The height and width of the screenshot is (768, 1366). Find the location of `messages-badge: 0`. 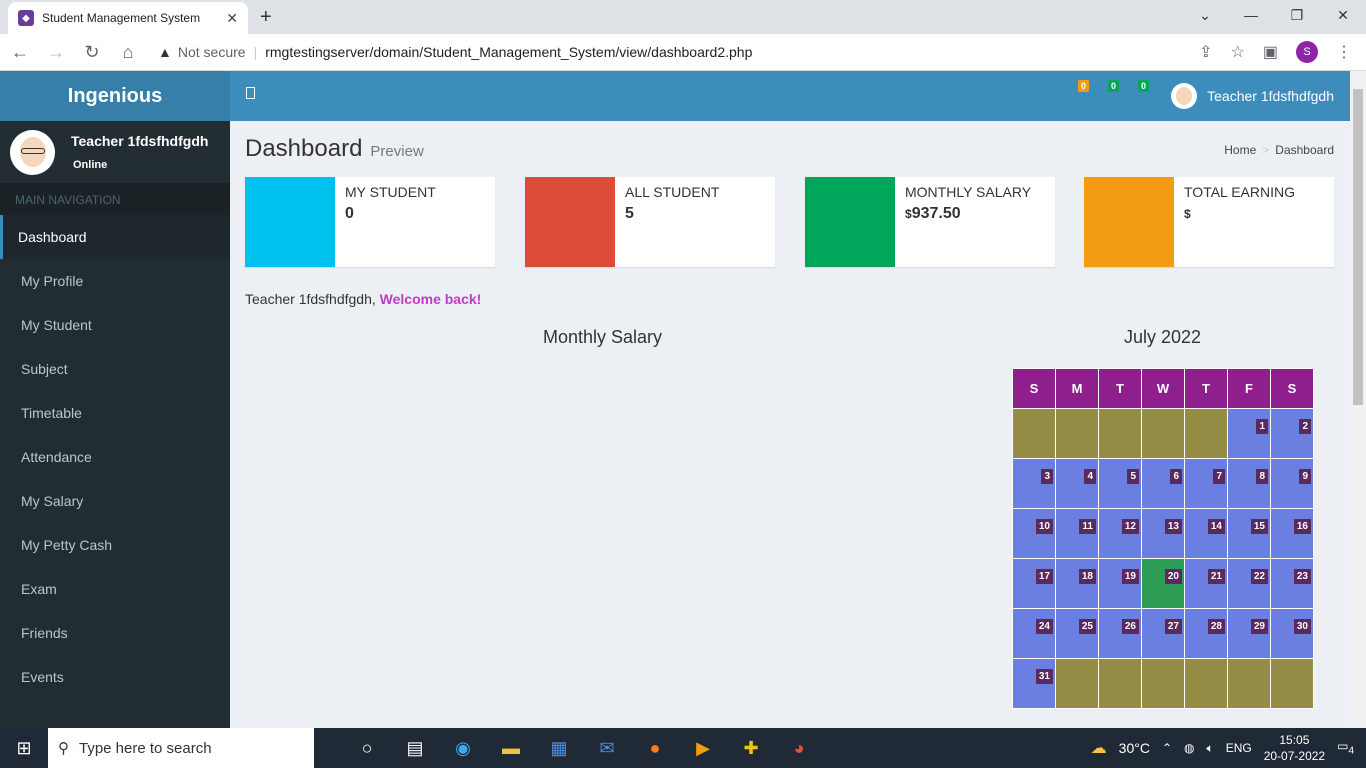

messages-badge: 0 is located at coordinates (1083, 86).